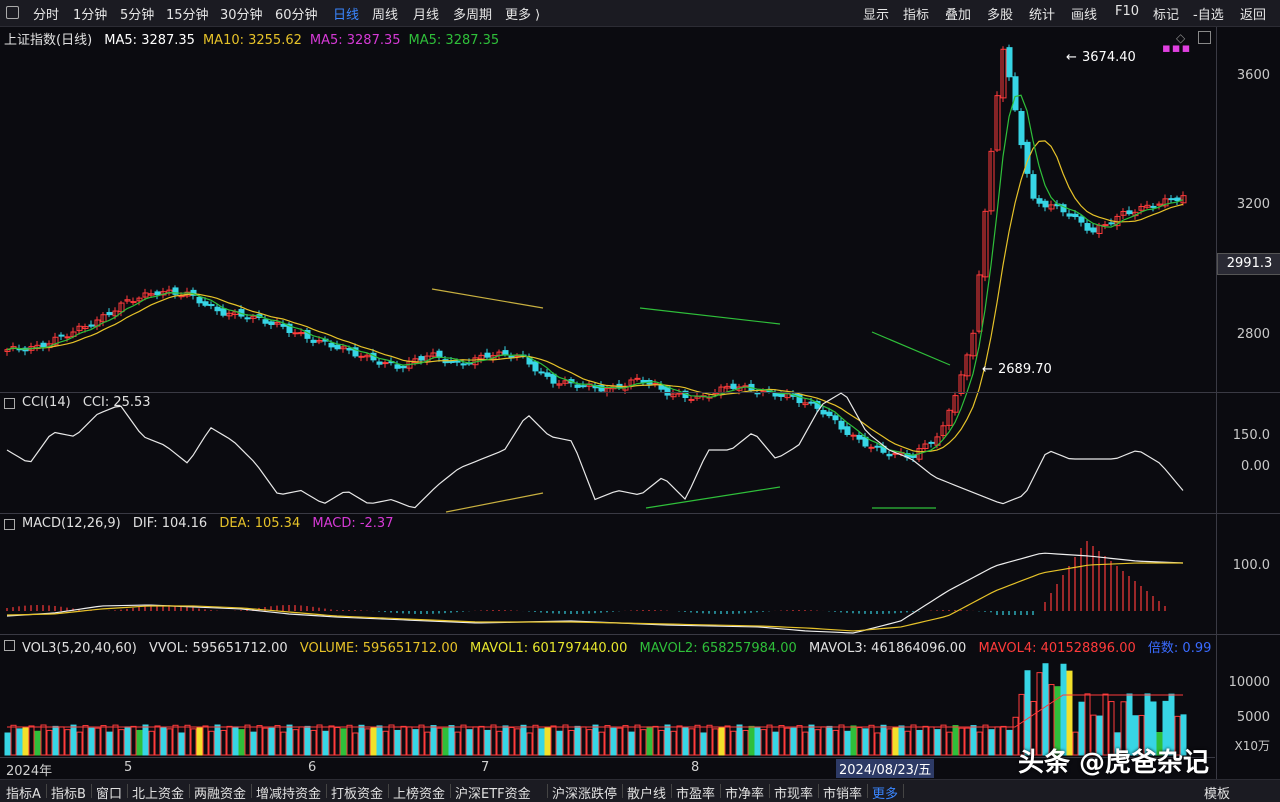 This screenshot has width=1280, height=802. Describe the element at coordinates (296, 13) in the screenshot. I see `period-tab-5: 60分钟` at that location.